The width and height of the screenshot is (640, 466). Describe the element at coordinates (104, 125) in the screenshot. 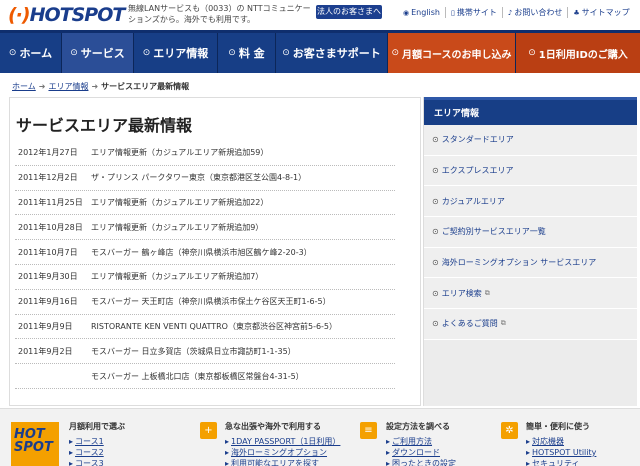

I see `page-title: サービスエリア最新情報` at that location.